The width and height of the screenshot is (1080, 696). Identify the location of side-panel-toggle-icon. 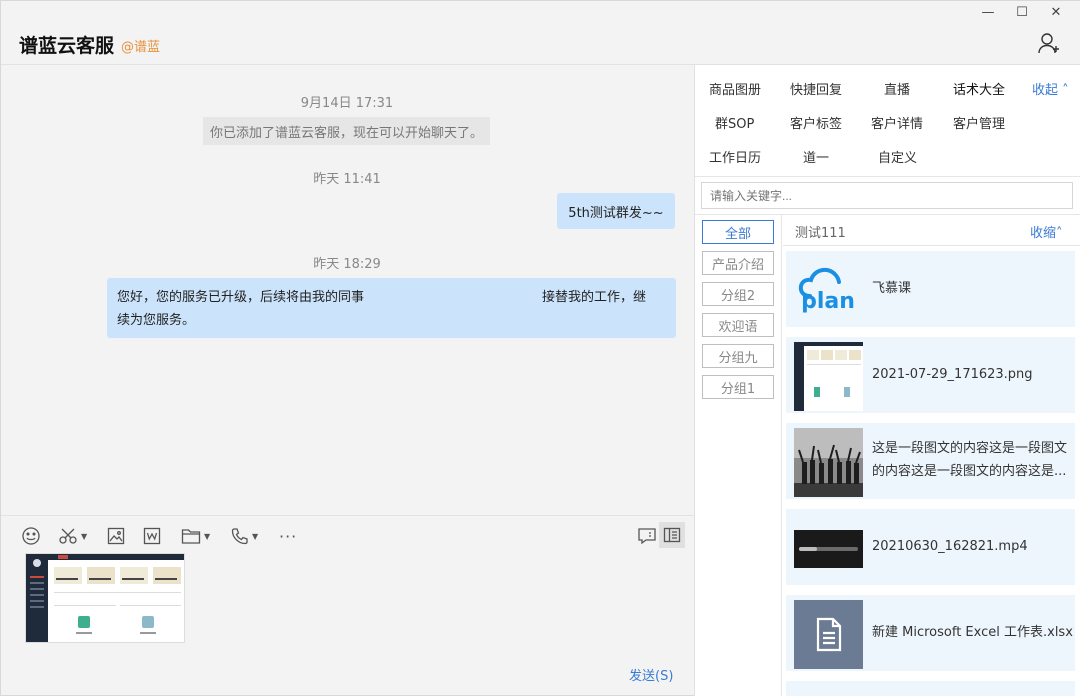
(672, 535).